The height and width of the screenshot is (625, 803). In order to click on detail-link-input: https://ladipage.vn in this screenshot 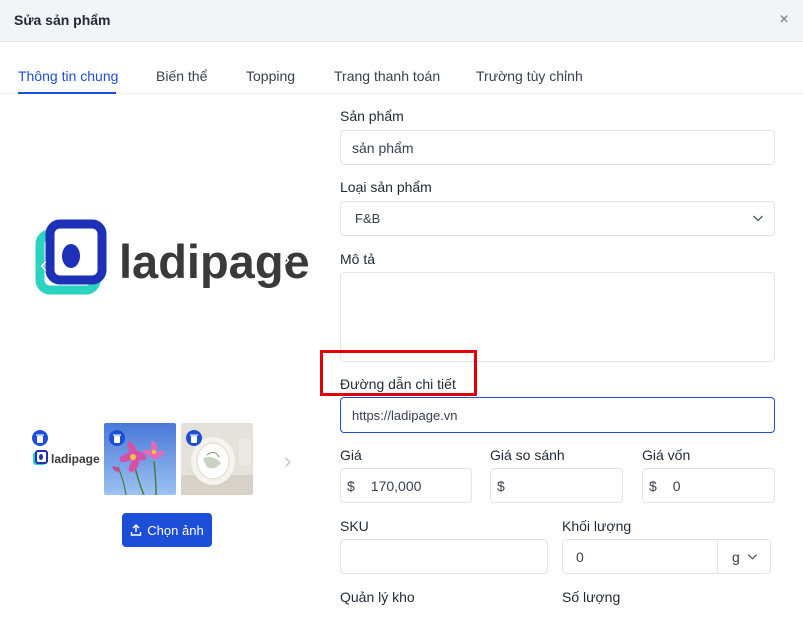, I will do `click(557, 415)`.